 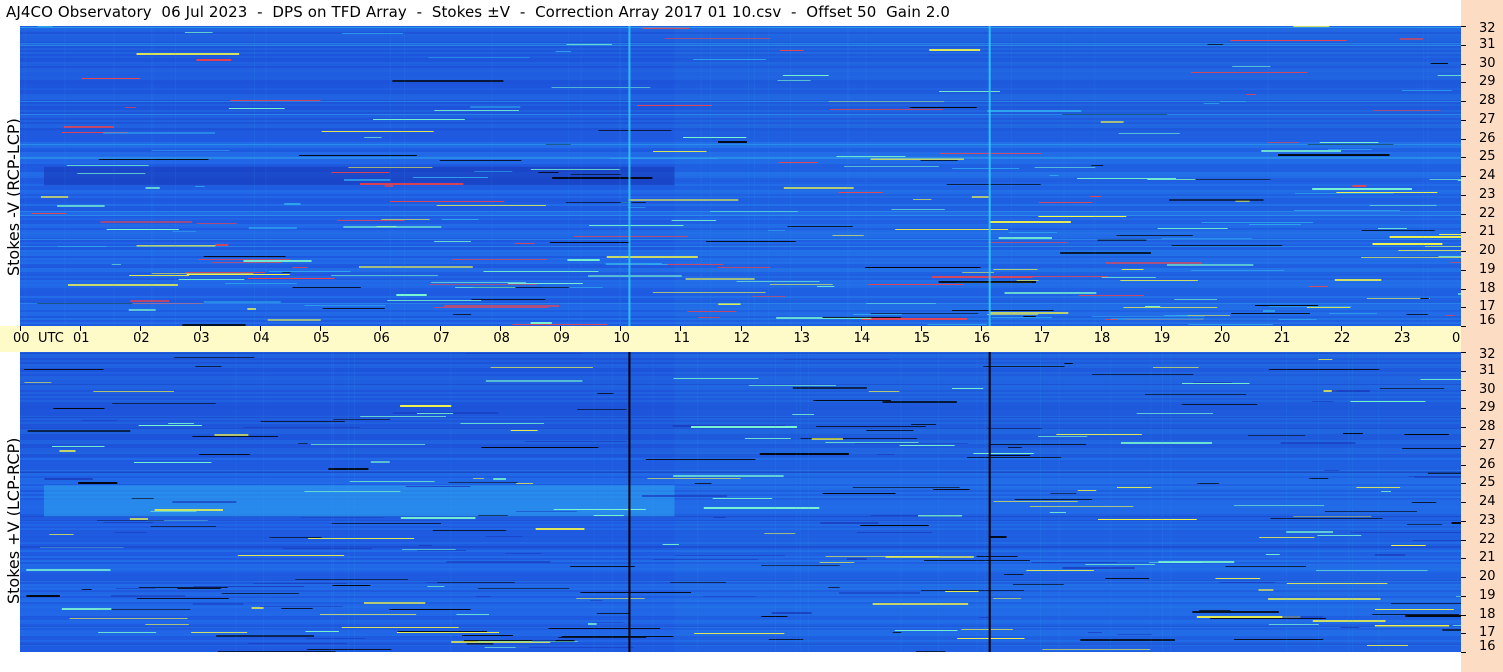 I want to click on mhz-tick-label: 24, so click(x=1487, y=501).